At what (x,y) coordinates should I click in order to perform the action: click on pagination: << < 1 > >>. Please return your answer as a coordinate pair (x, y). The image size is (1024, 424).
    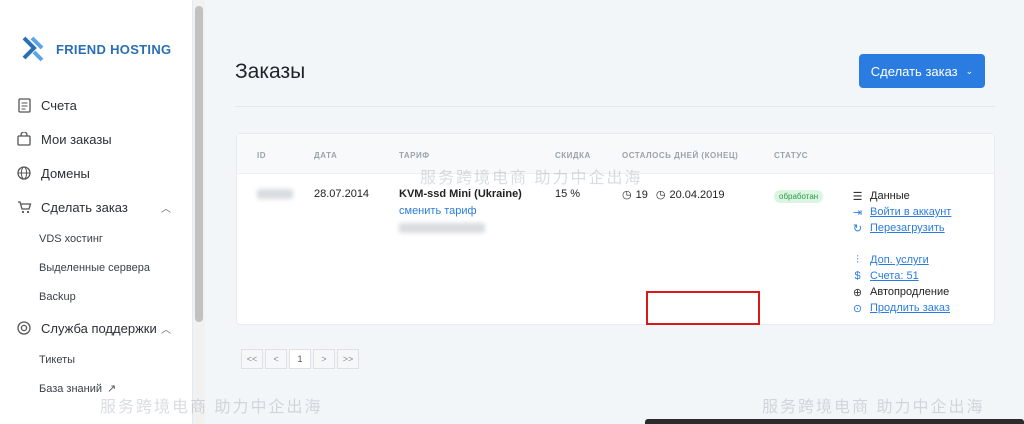
    Looking at the image, I should click on (301, 359).